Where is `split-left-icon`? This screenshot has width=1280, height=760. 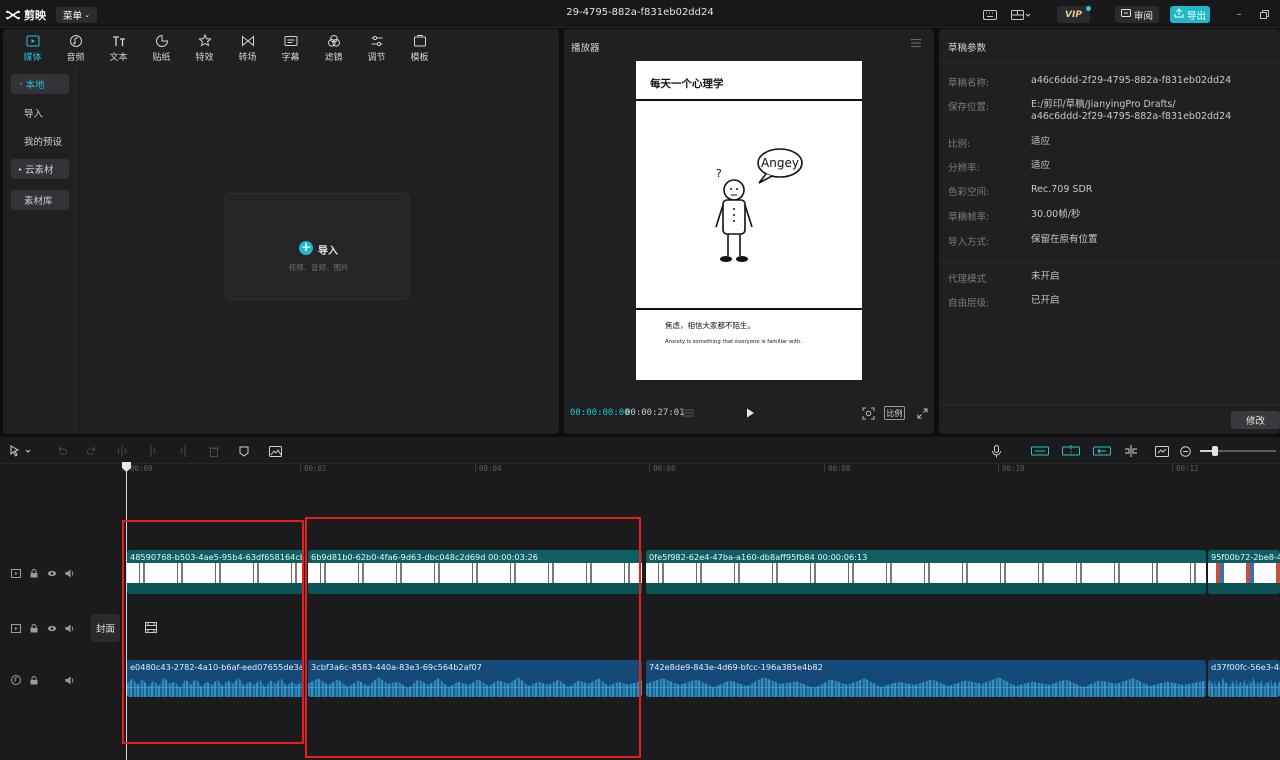 split-left-icon is located at coordinates (153, 451).